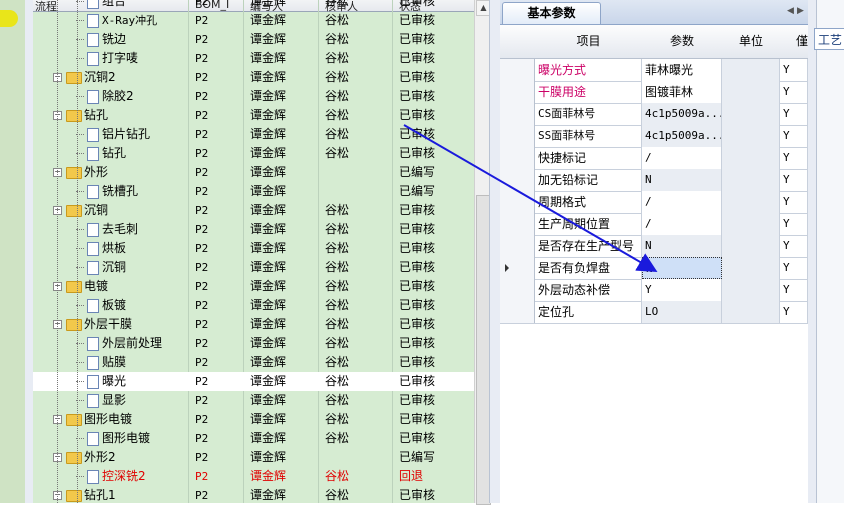 The height and width of the screenshot is (505, 844). Describe the element at coordinates (551, 13) in the screenshot. I see `tab-basic-params: 基本参数` at that location.